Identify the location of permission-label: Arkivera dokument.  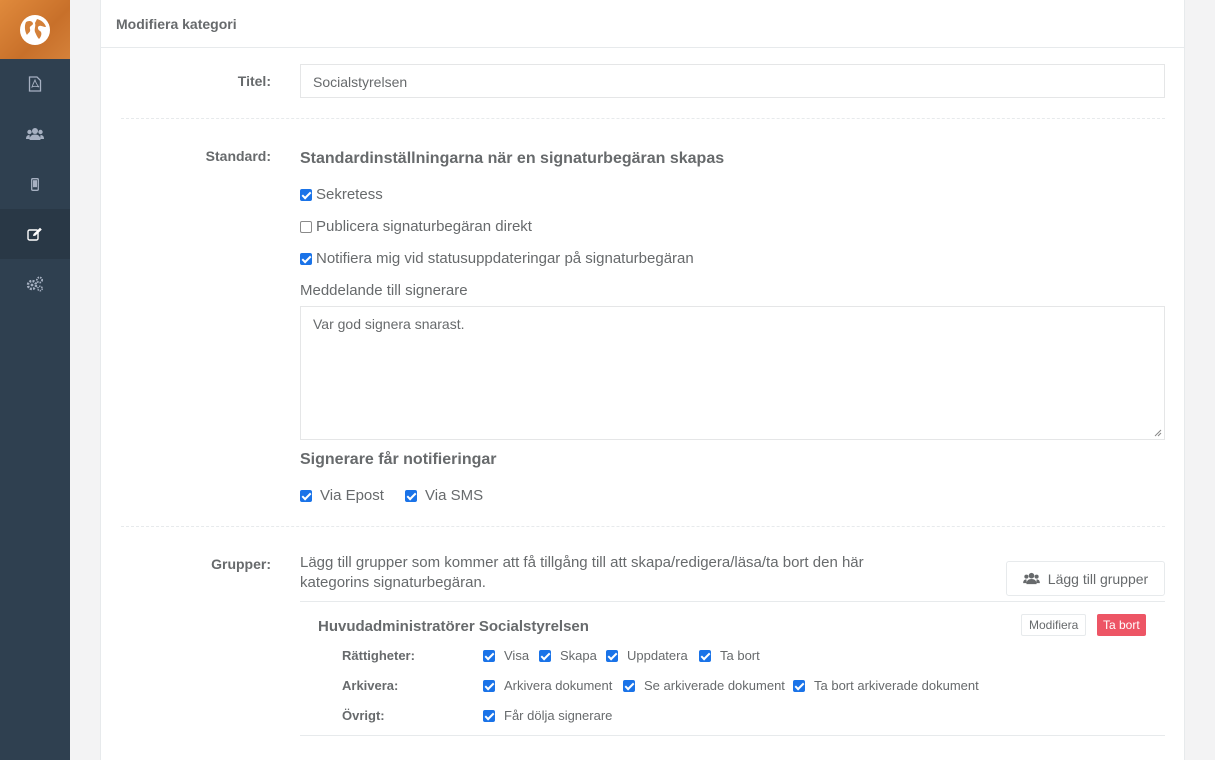
(558, 685).